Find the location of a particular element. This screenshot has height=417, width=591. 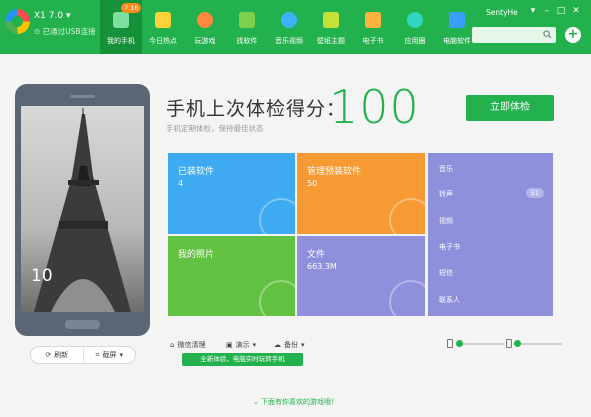

username: SentyHe is located at coordinates (502, 12).